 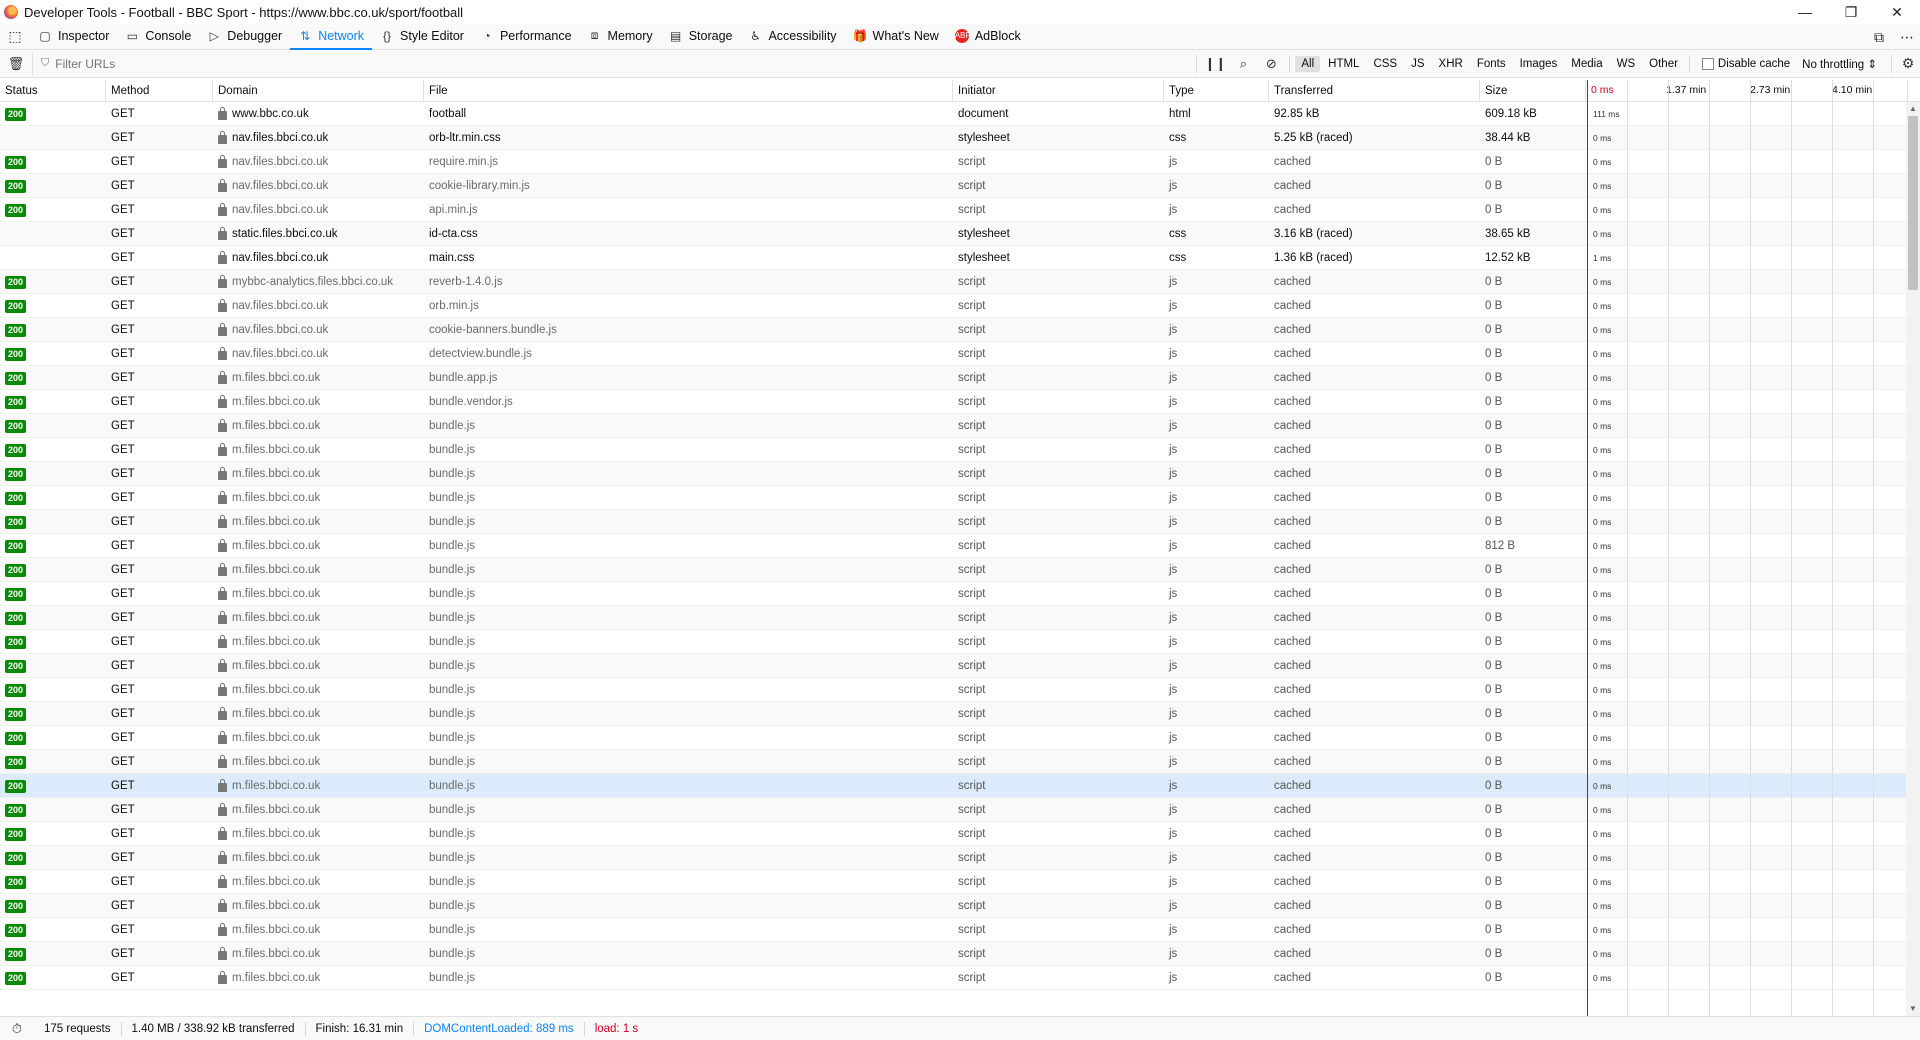 I want to click on more-options-icon: ⋯, so click(x=1907, y=37).